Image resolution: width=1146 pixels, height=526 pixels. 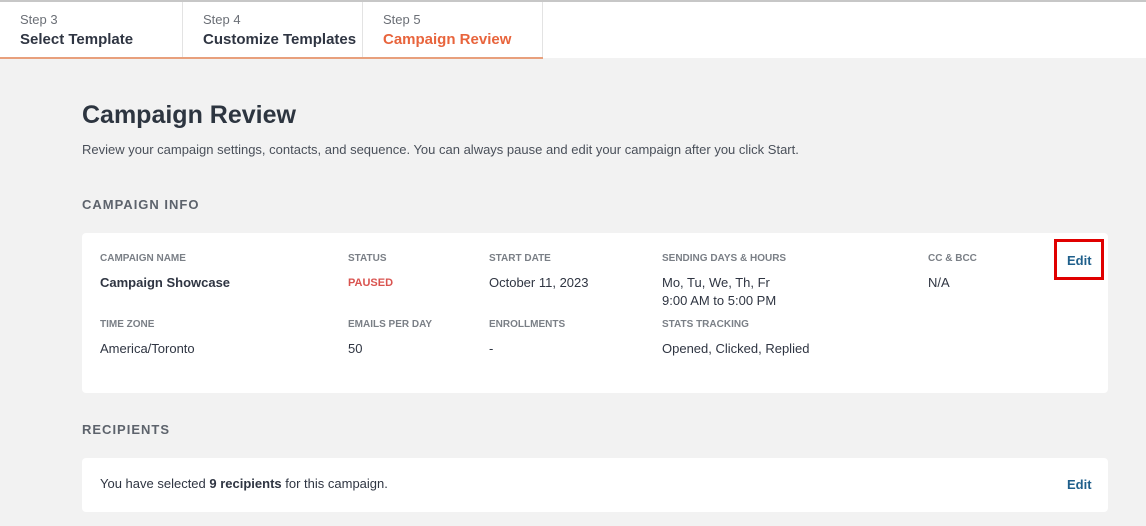 I want to click on field-value: 50, so click(x=355, y=348).